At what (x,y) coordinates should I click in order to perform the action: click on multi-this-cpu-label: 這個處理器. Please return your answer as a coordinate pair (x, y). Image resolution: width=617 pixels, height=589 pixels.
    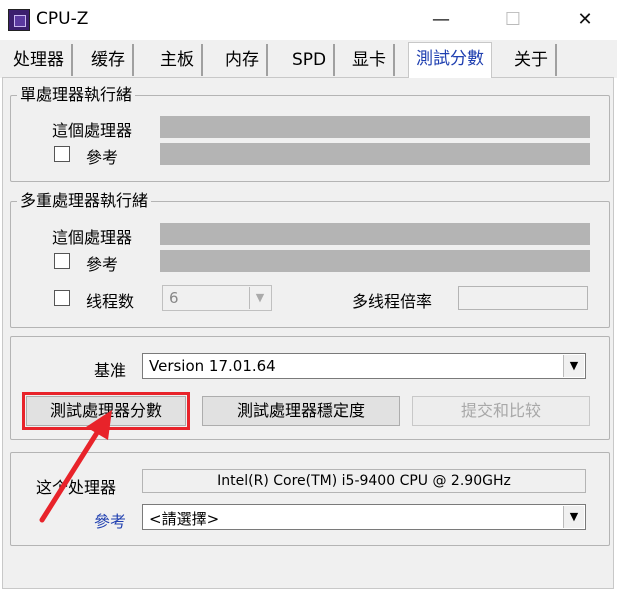
    Looking at the image, I should click on (92, 237).